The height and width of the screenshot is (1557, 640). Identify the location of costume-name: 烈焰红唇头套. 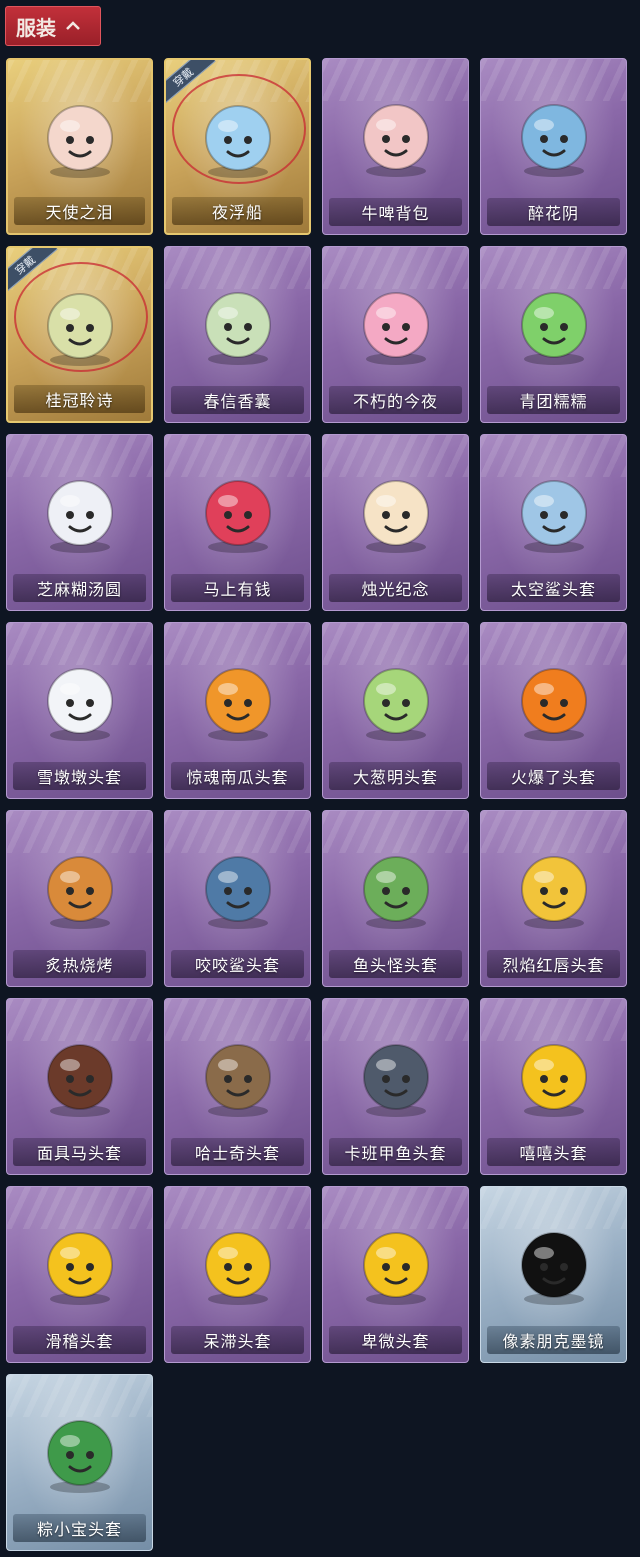
(553, 965).